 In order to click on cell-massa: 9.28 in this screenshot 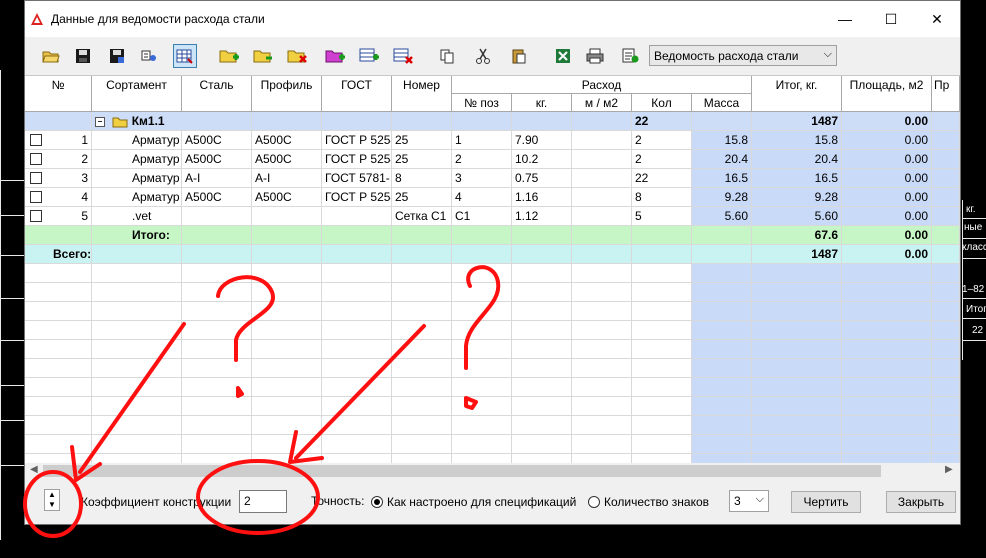, I will do `click(722, 197)`.